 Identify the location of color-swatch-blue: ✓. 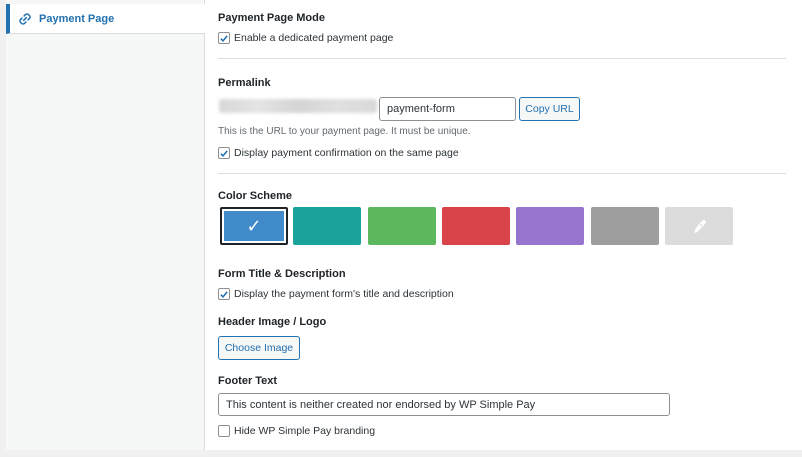
(254, 226).